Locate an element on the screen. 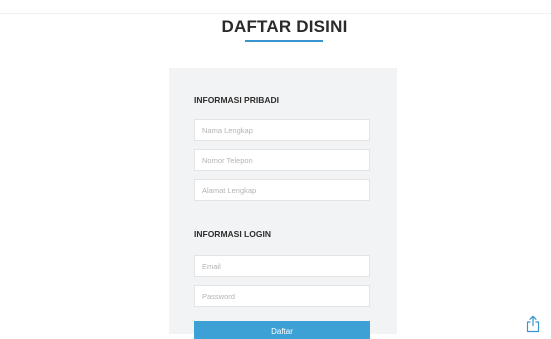 The width and height of the screenshot is (551, 339). page-title: DAFTAR DISINI is located at coordinates (284, 26).